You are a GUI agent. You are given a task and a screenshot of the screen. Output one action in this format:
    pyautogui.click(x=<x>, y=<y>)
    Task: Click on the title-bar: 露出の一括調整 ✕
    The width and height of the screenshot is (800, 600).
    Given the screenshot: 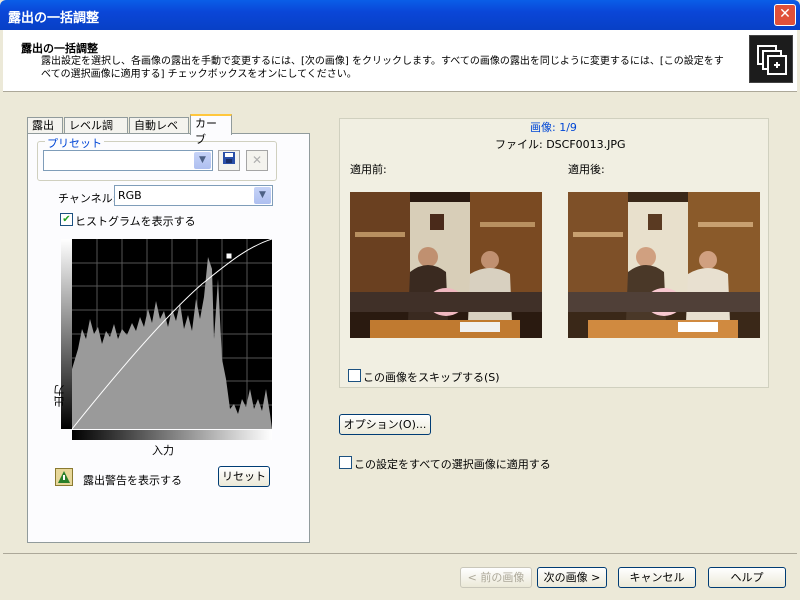 What is the action you would take?
    pyautogui.click(x=400, y=15)
    